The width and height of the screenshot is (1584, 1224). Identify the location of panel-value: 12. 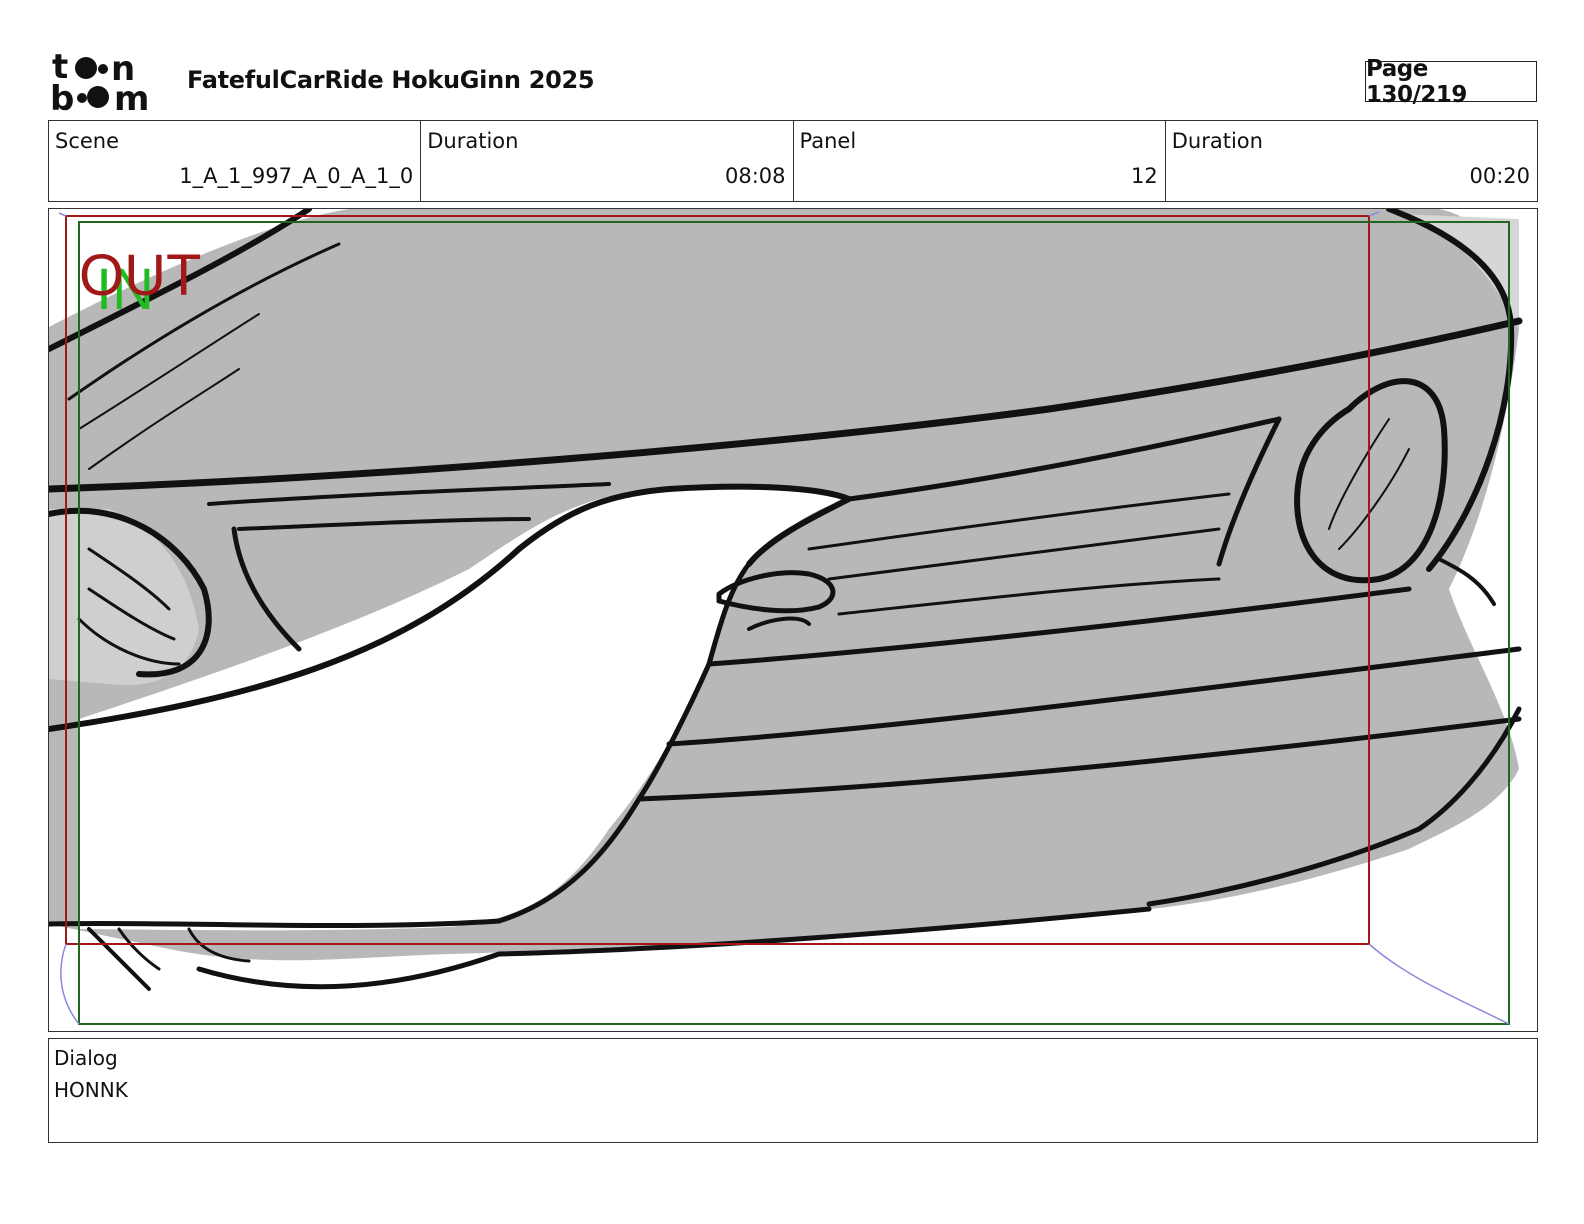
(1144, 176).